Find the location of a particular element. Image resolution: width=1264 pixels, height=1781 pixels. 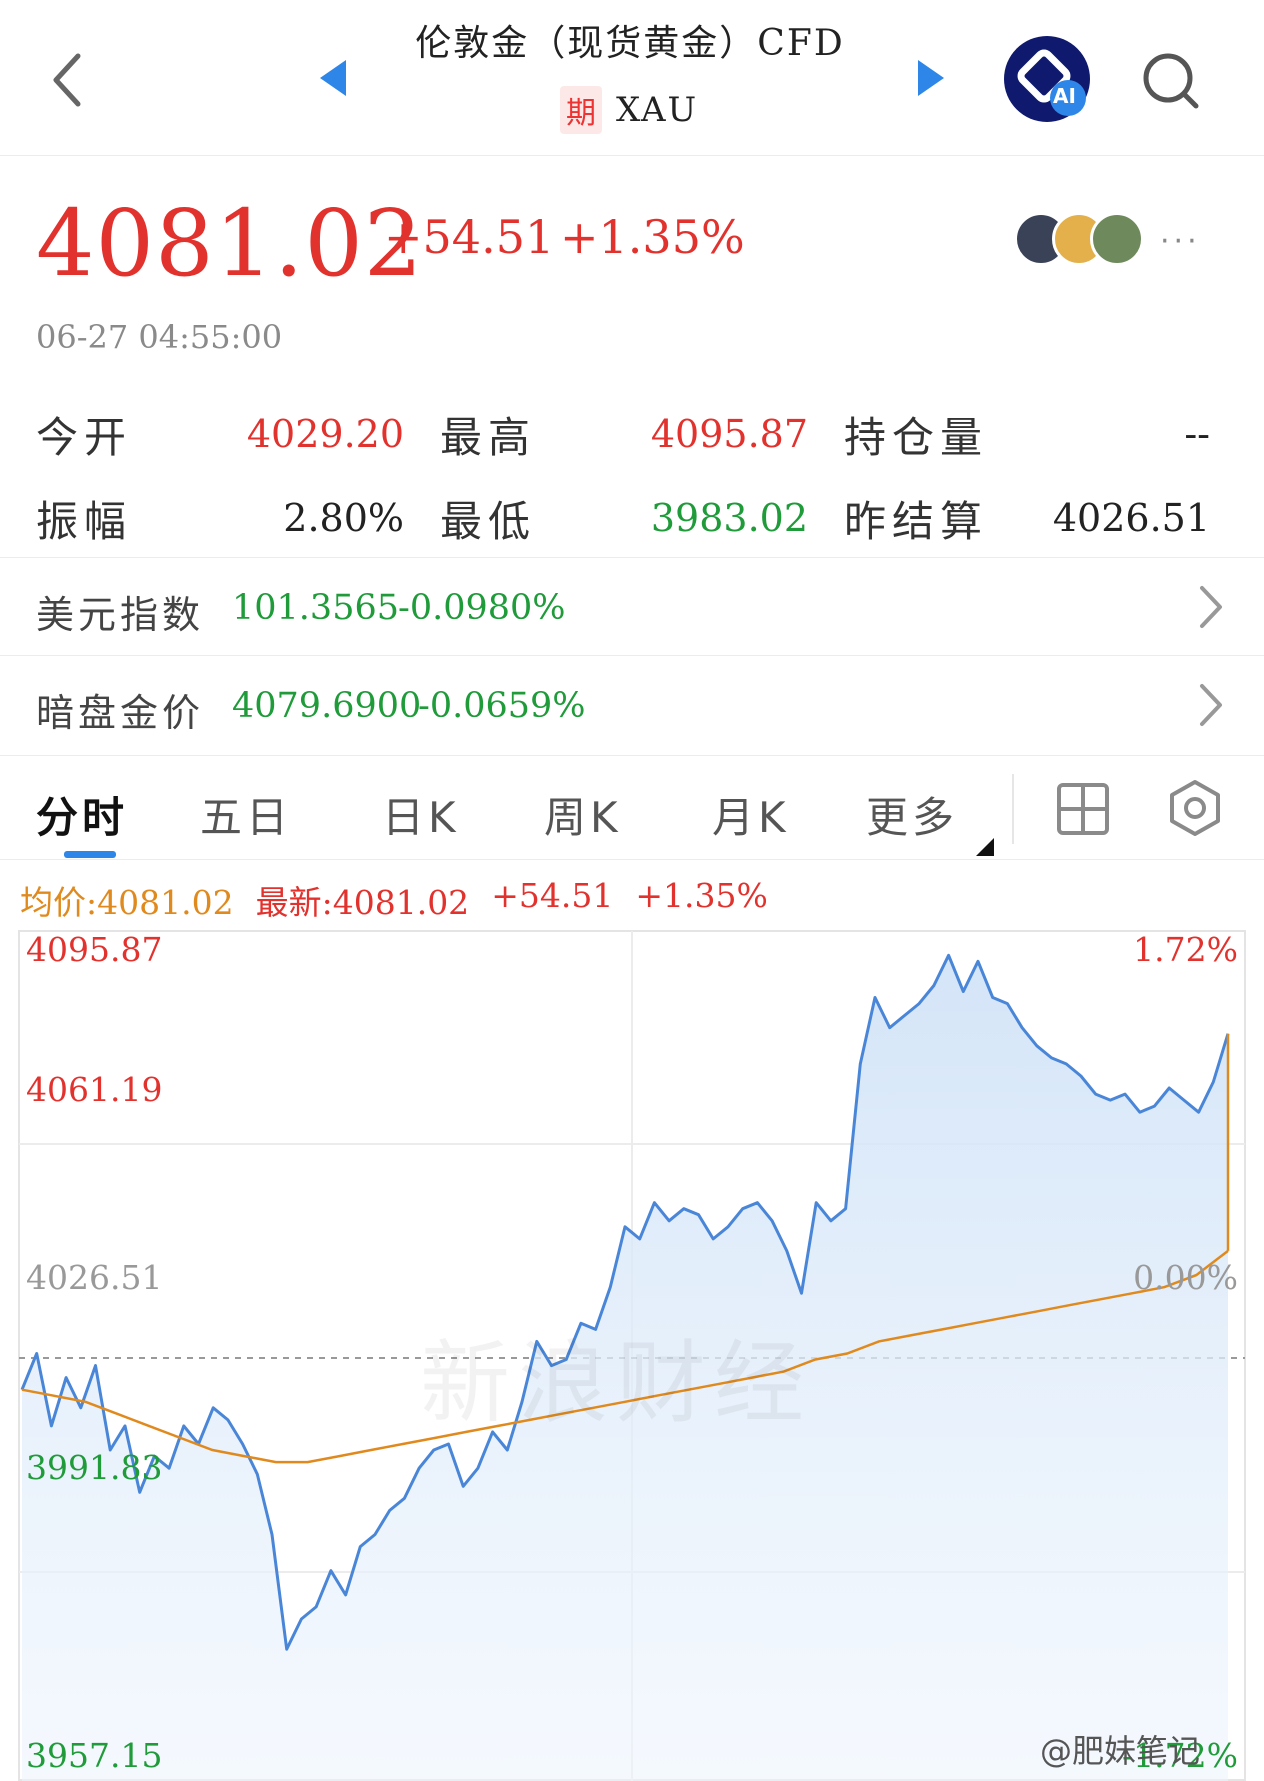

open-label: 今开 is located at coordinates (84, 437).